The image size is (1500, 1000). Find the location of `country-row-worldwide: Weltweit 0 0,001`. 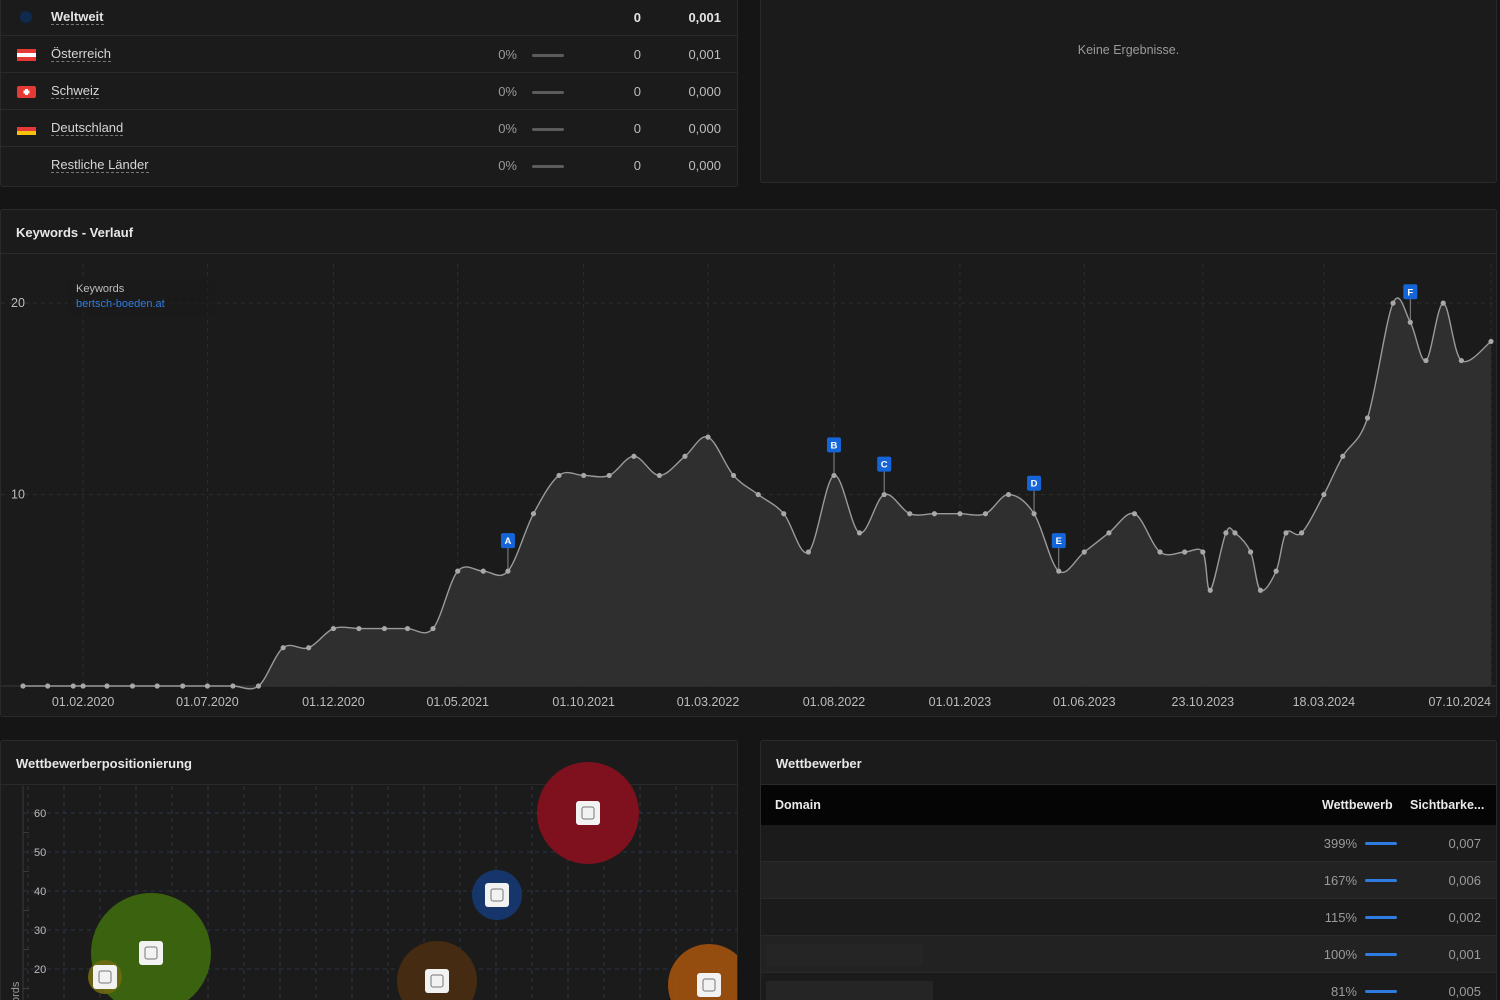

country-row-worldwide: Weltweit 0 0,001 is located at coordinates (369, 18).